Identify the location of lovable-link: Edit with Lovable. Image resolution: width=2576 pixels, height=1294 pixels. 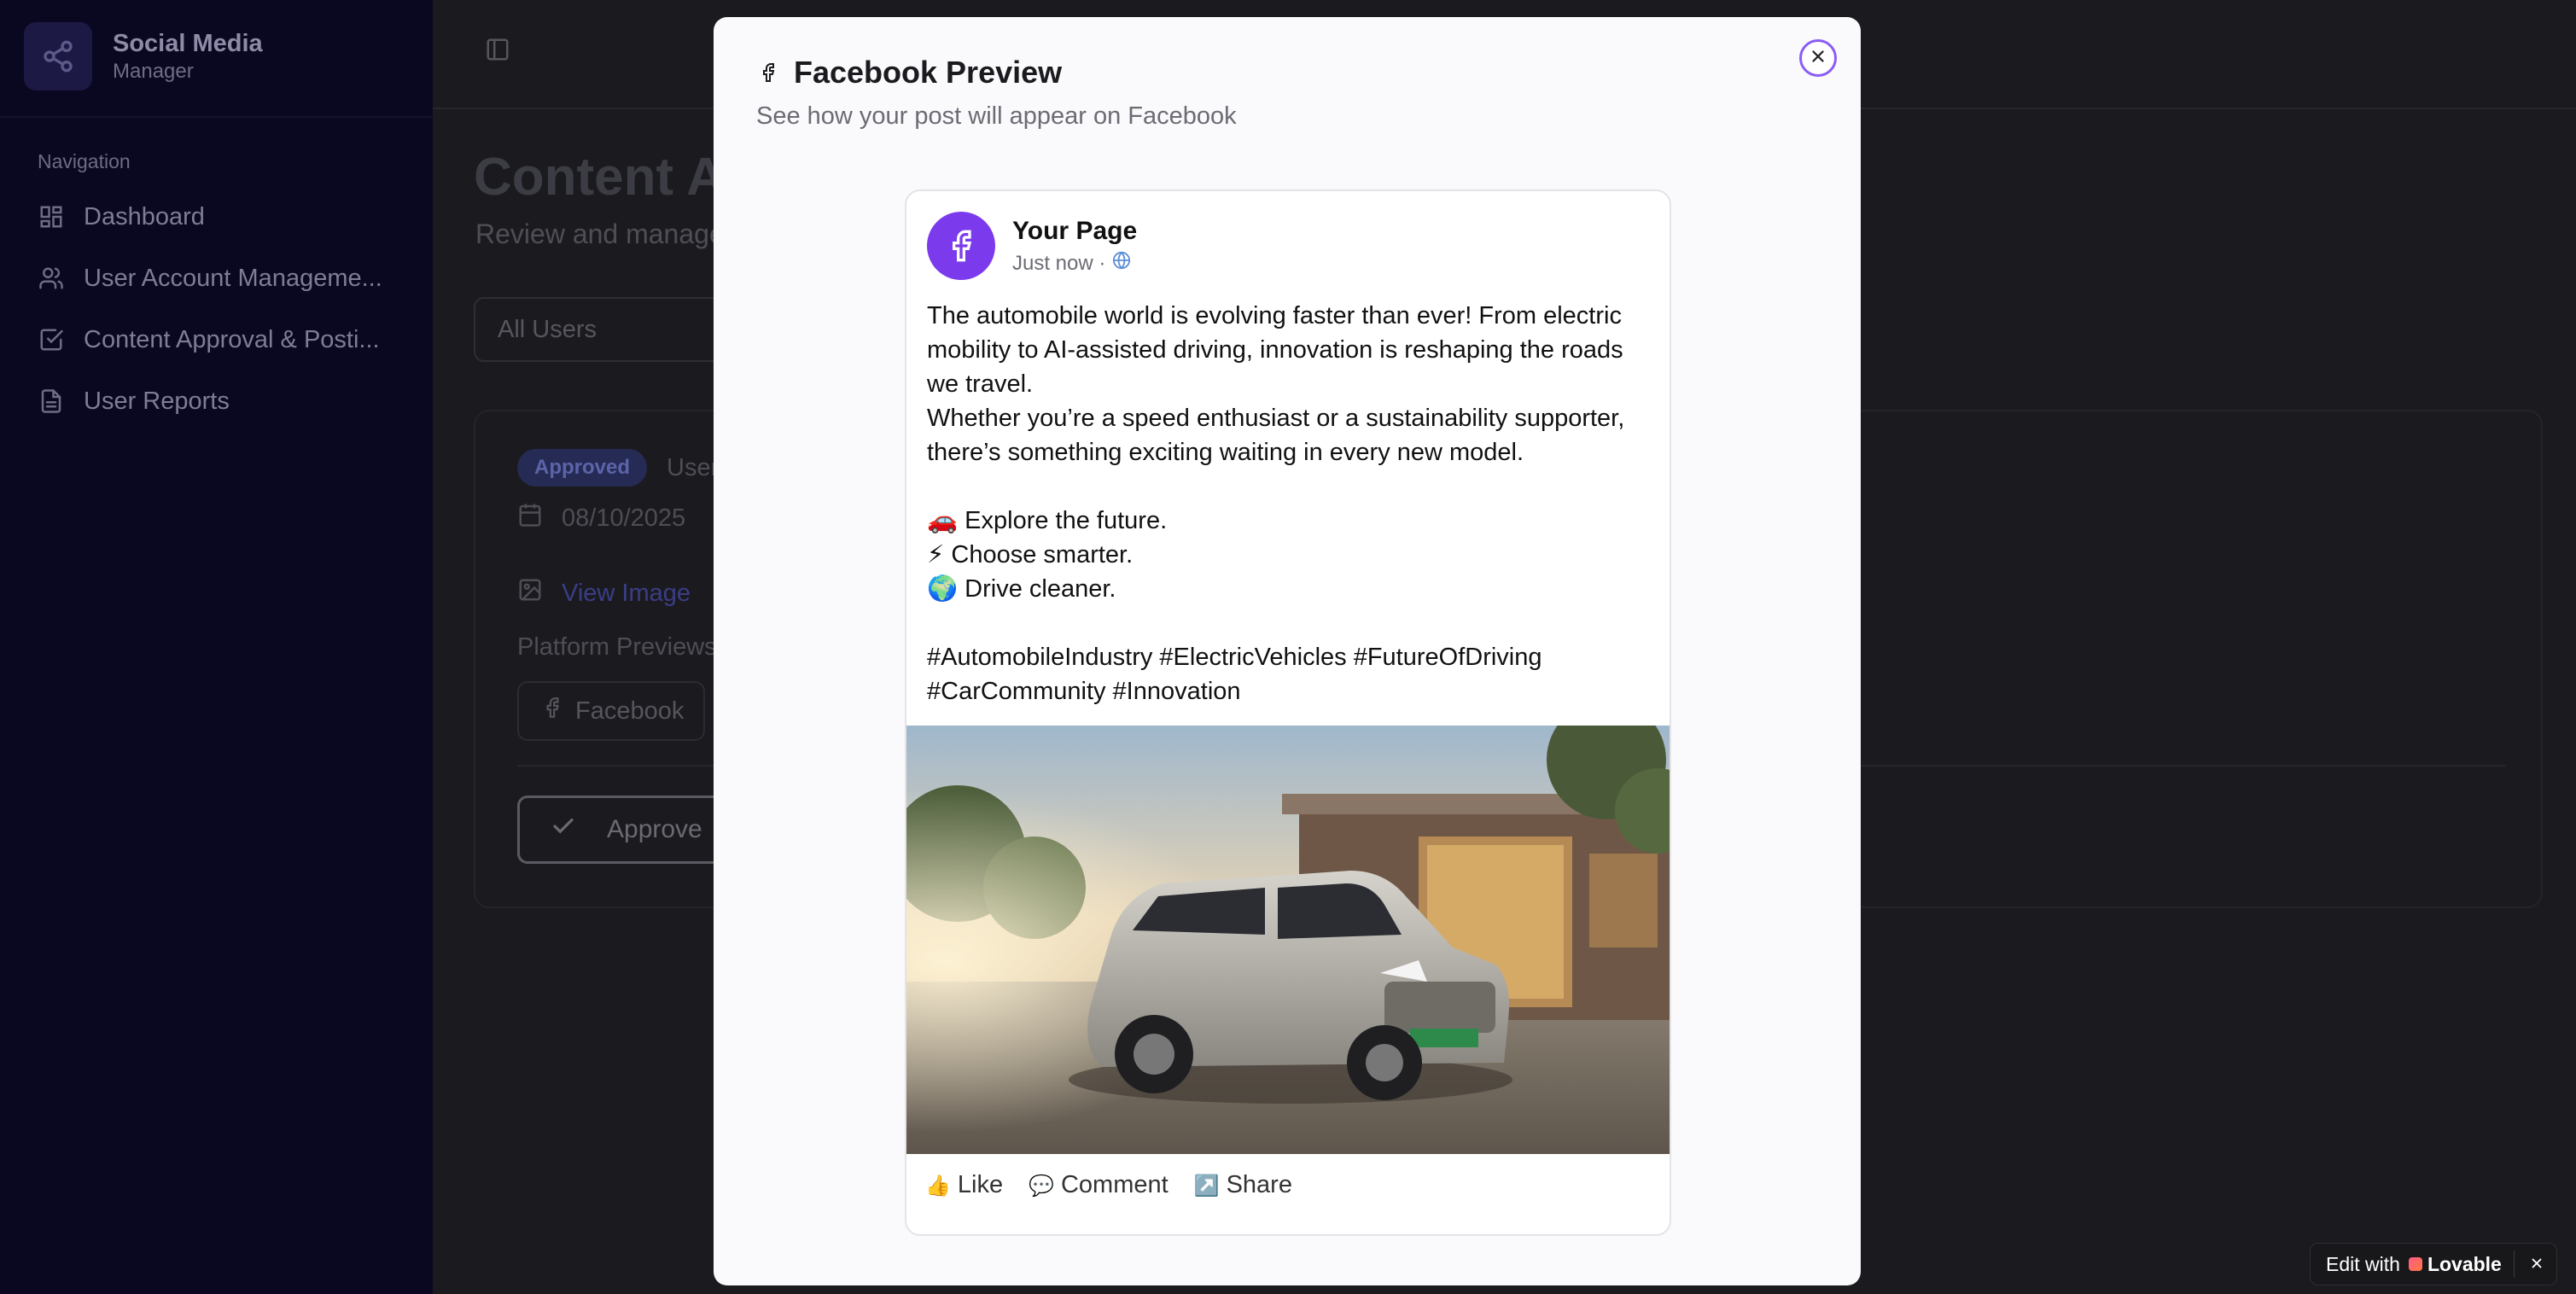
(2414, 1264).